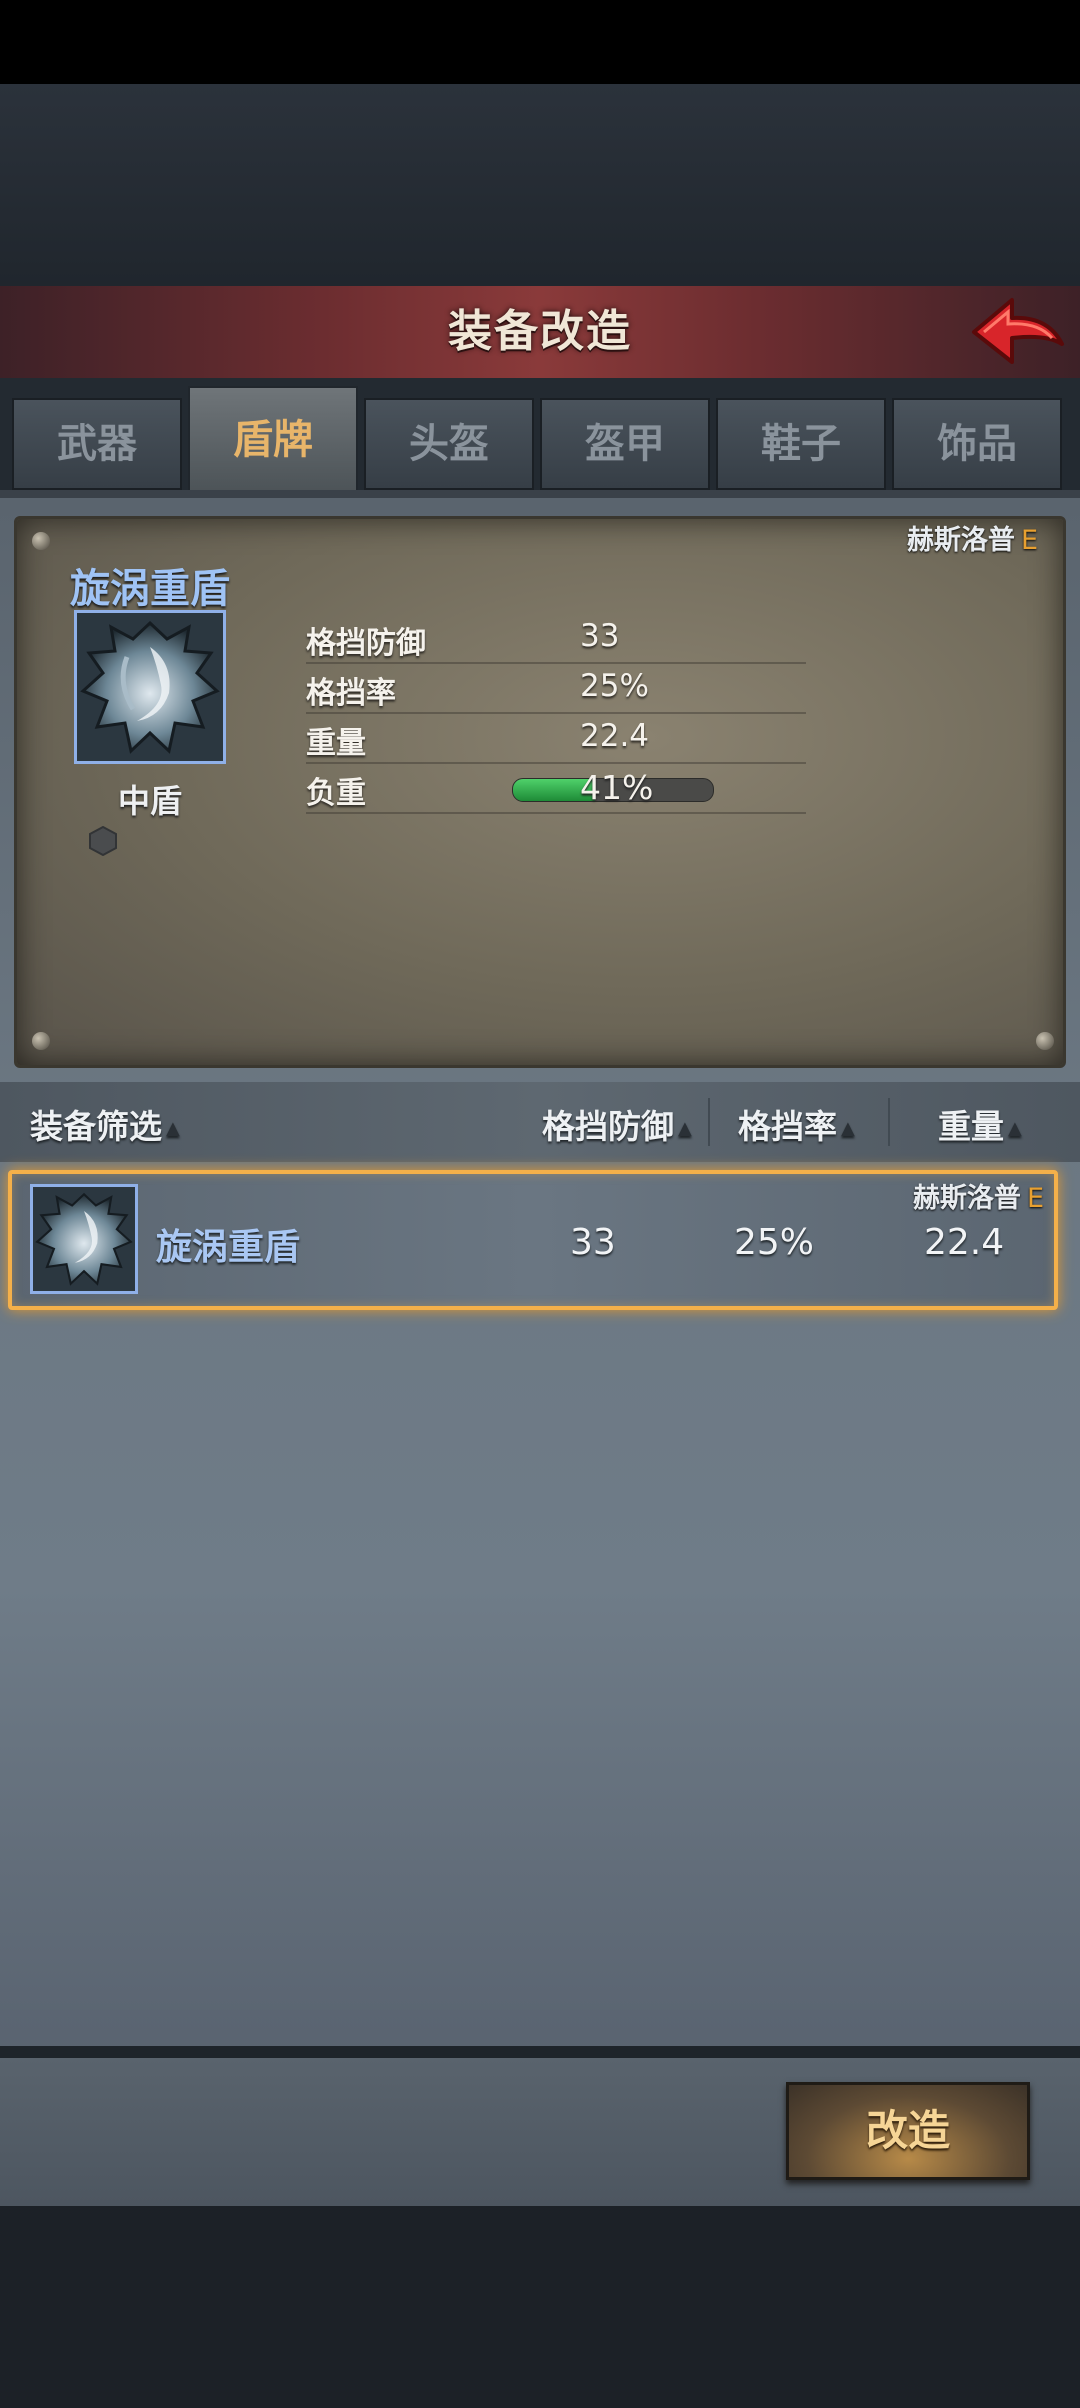 The image size is (1080, 2408). I want to click on list-item-icon, so click(84, 1239).